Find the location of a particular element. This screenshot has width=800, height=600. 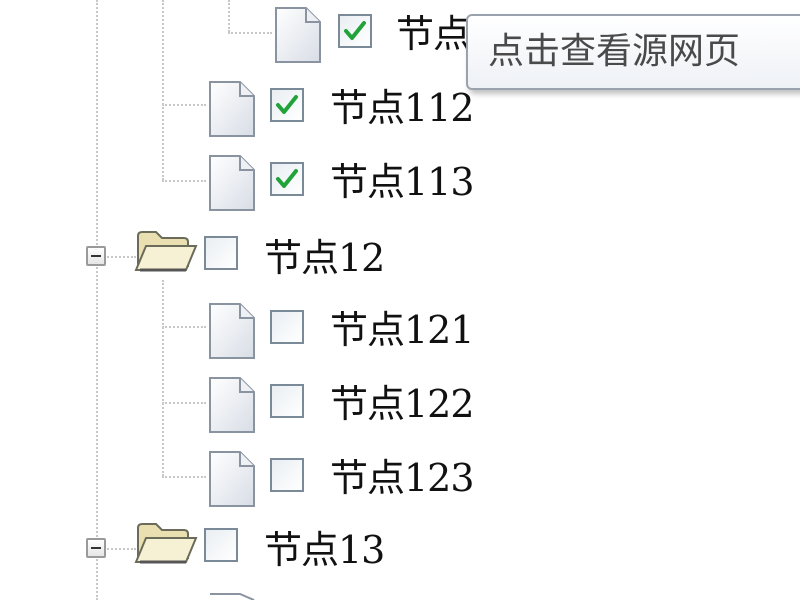

node-label: 节点121 is located at coordinates (402, 330).